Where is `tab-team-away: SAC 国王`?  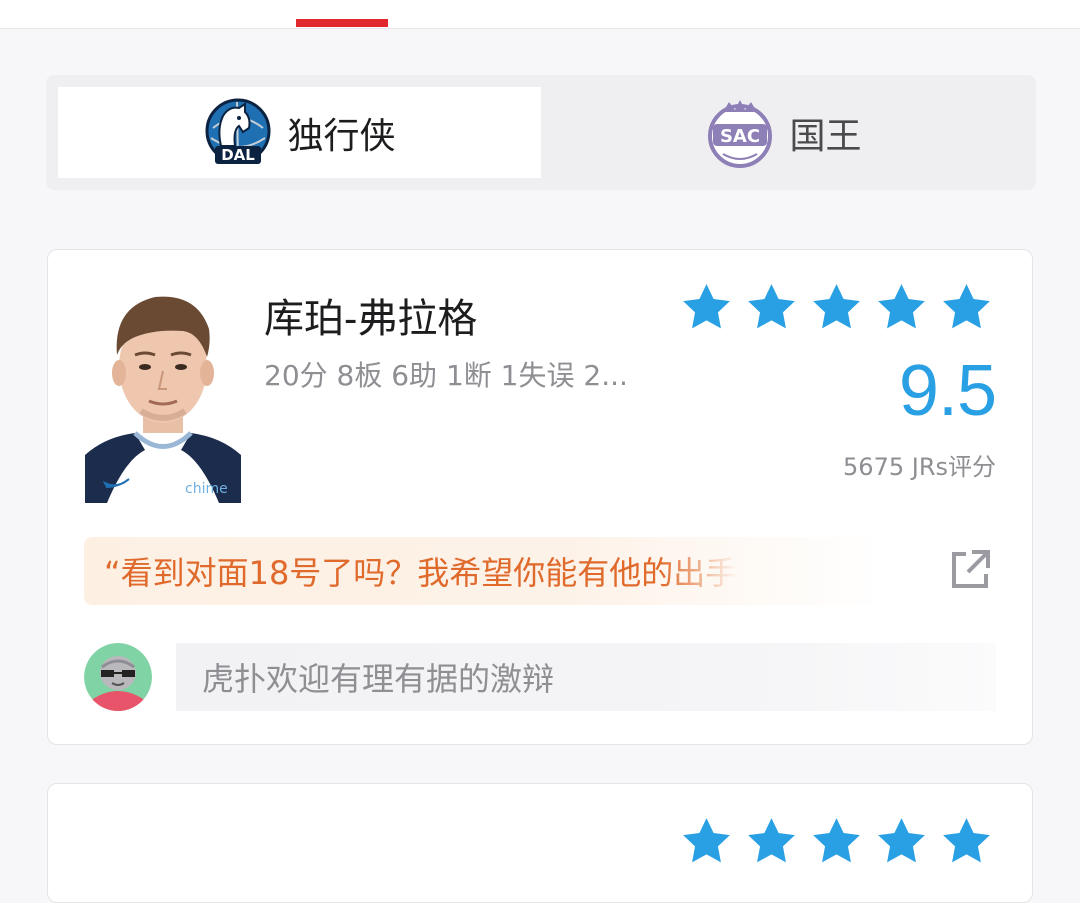
tab-team-away: SAC 国王 is located at coordinates (783, 132).